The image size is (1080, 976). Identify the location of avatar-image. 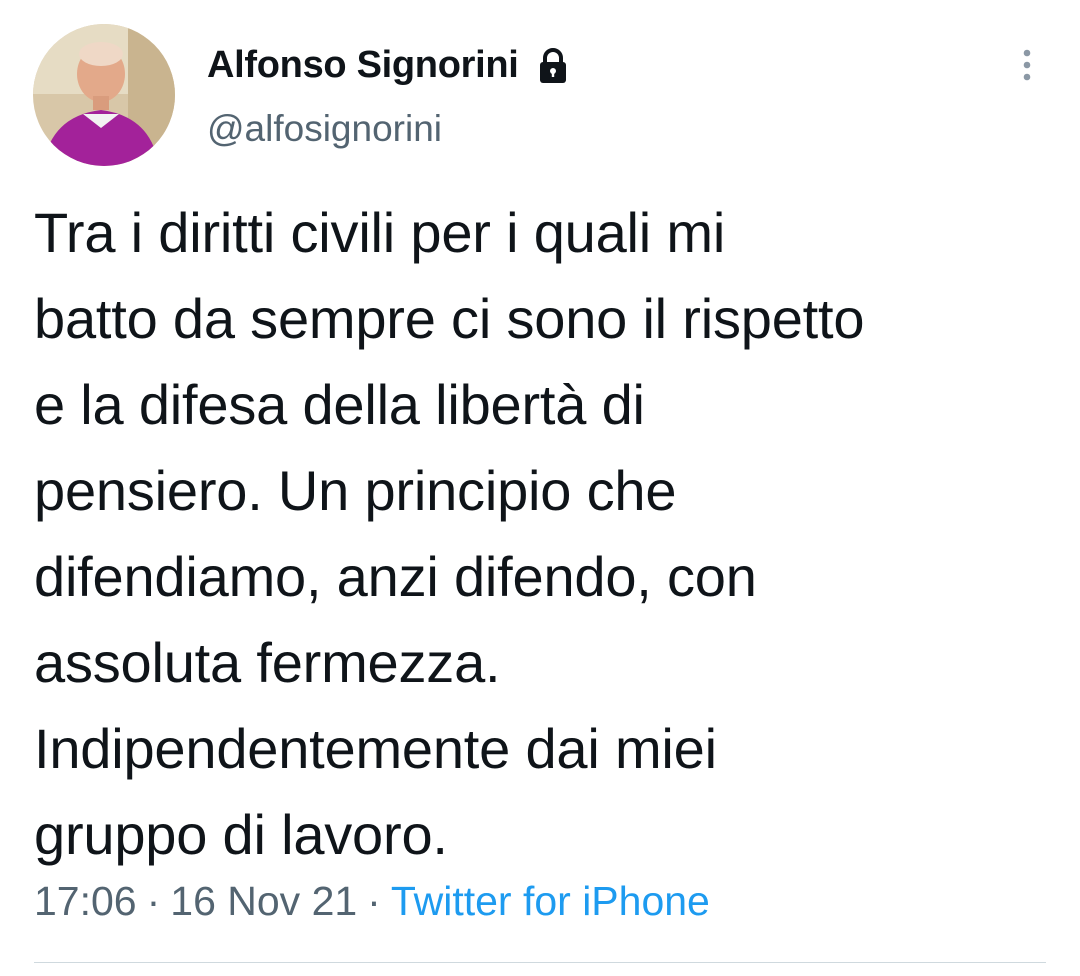
(104, 95).